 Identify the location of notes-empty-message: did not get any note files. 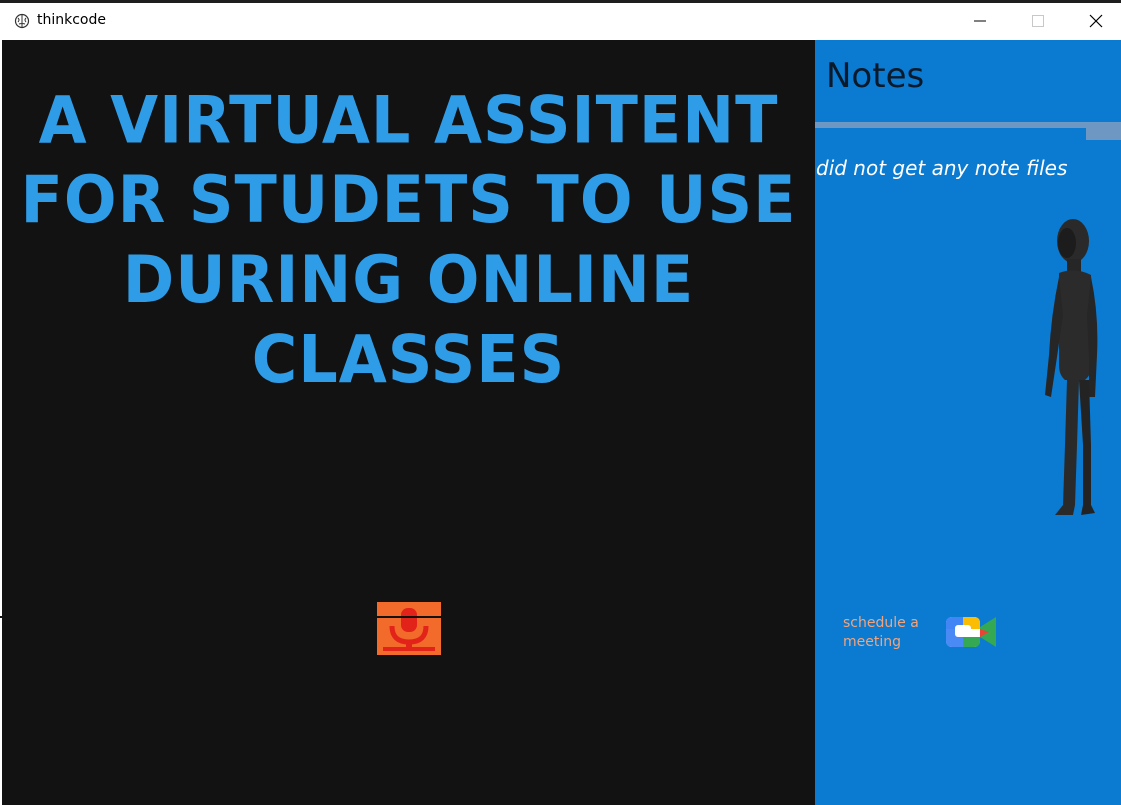
(942, 168).